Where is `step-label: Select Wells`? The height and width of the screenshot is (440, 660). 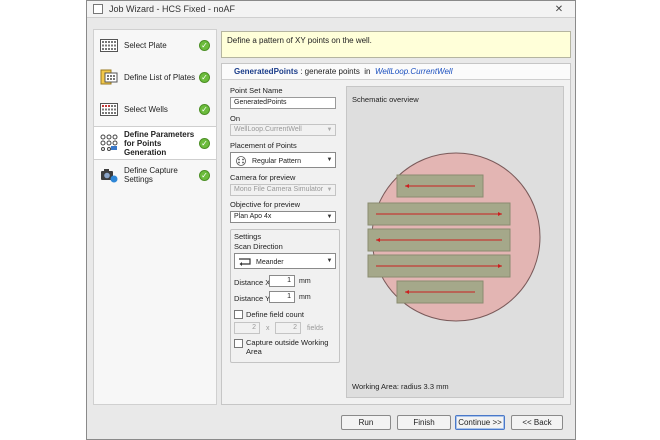 step-label: Select Wells is located at coordinates (146, 109).